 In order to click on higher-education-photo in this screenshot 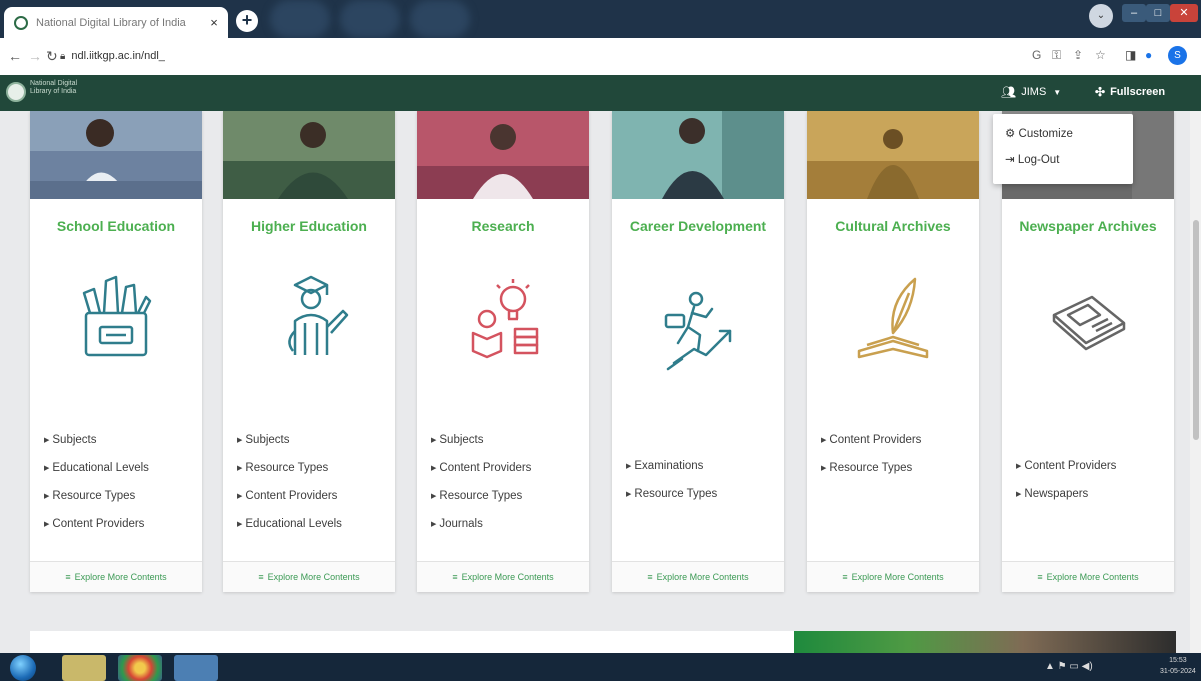, I will do `click(309, 155)`.